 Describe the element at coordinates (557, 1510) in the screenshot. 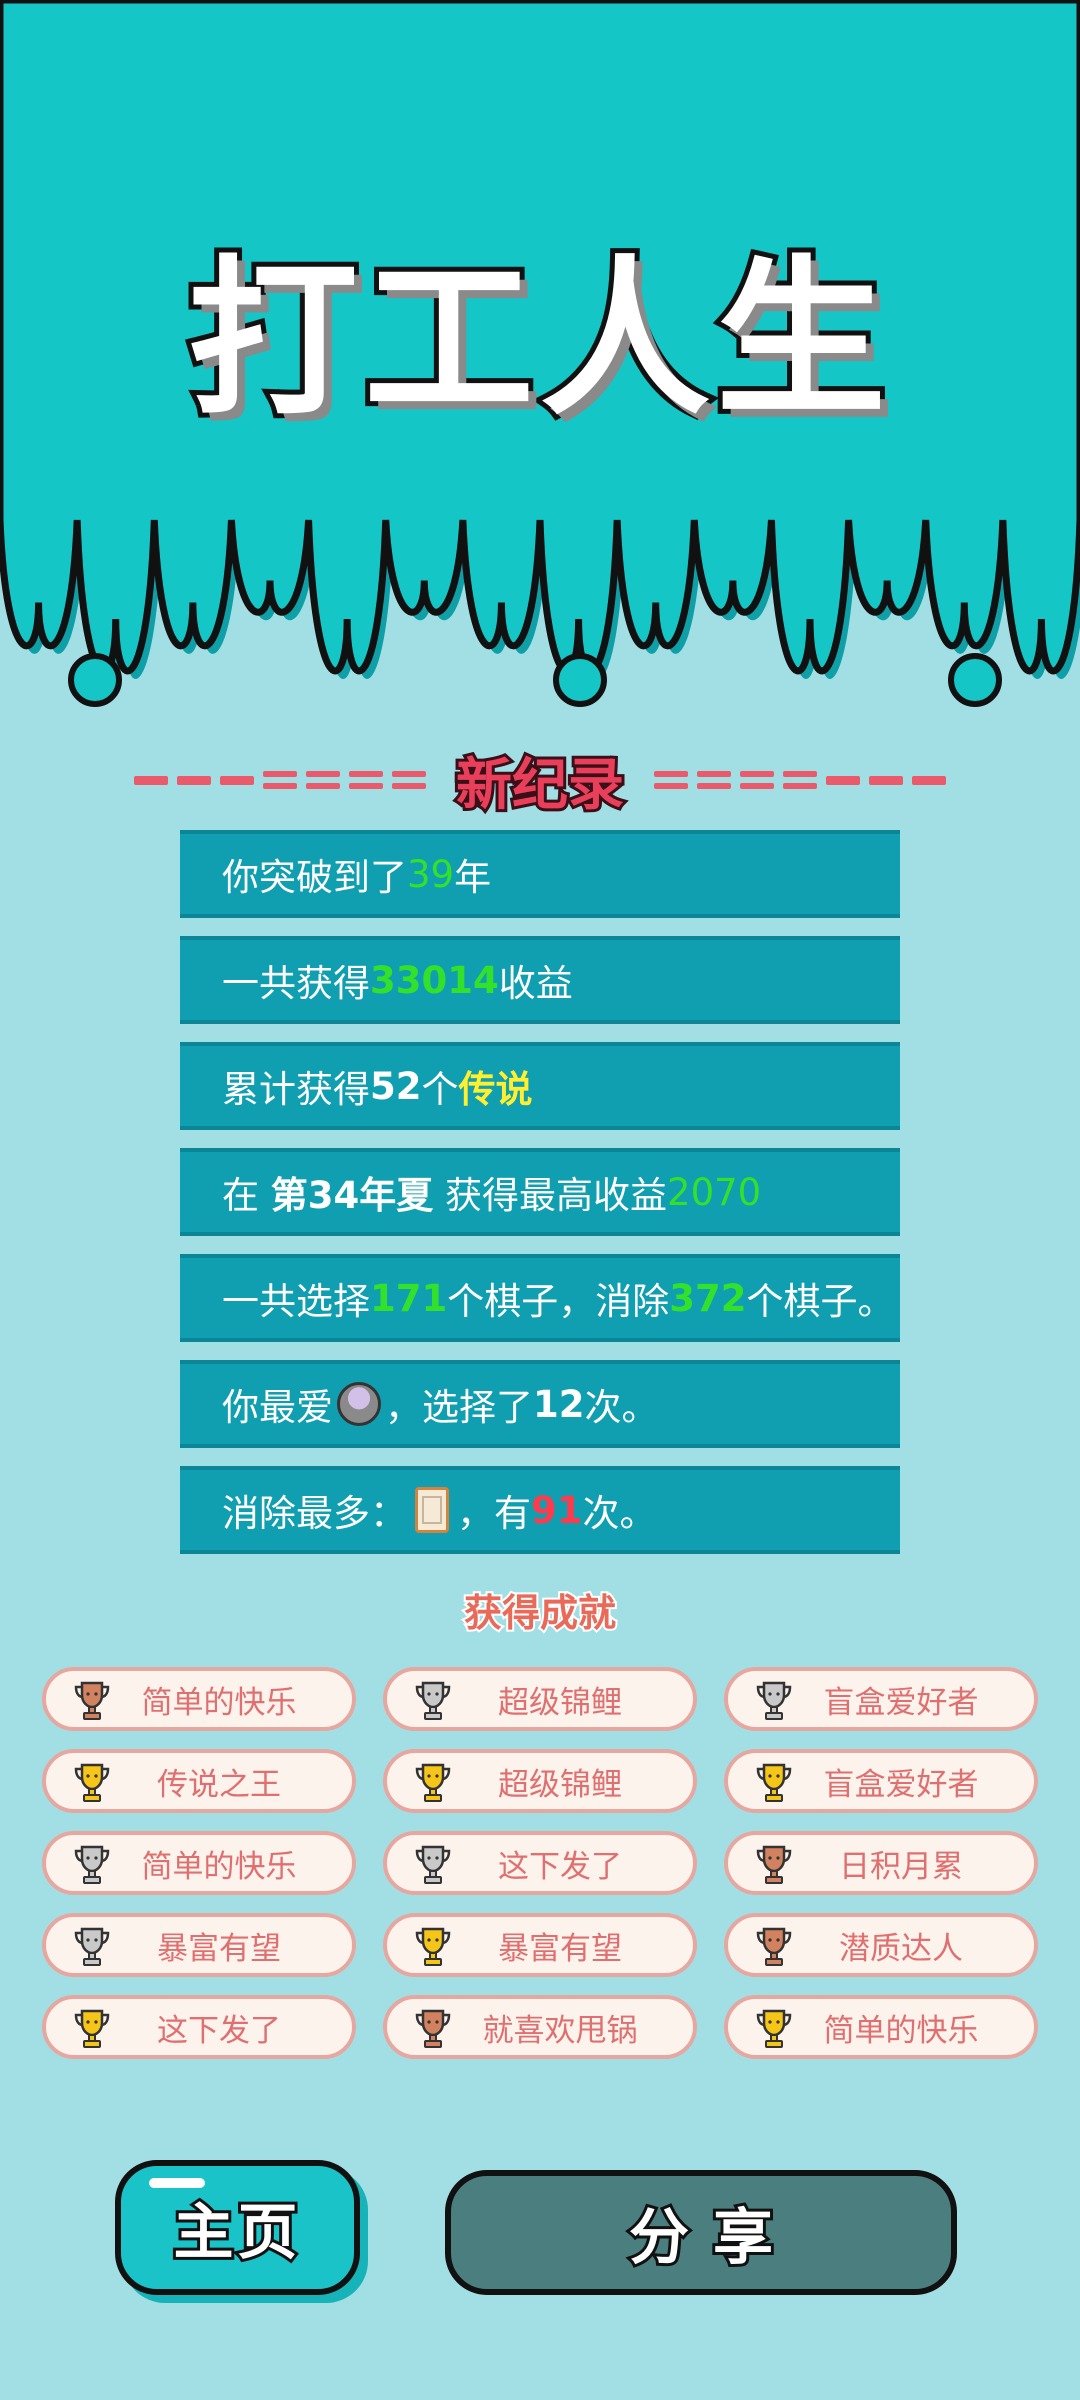

I see `most-removed-count: 91` at that location.